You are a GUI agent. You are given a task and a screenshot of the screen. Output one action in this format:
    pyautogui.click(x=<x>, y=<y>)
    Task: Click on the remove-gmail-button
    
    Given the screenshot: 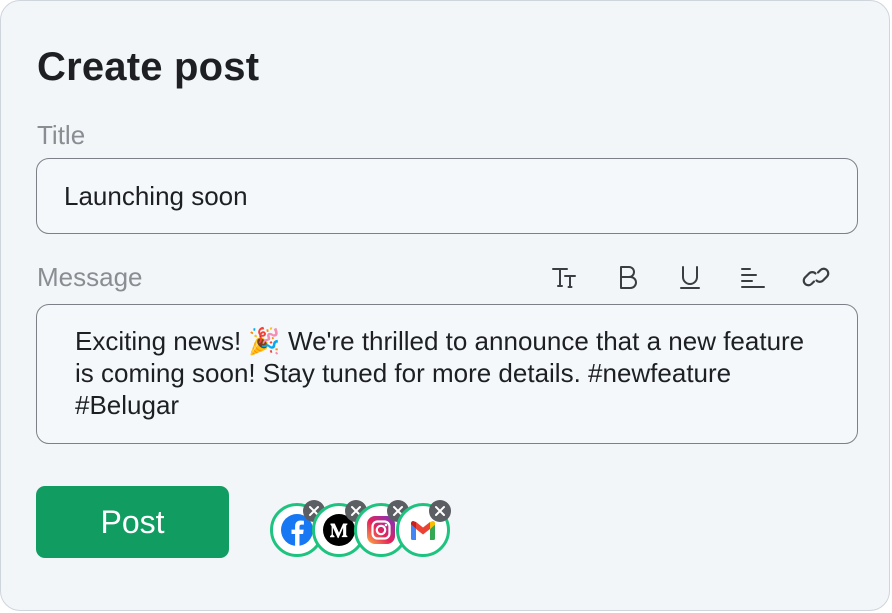 What is the action you would take?
    pyautogui.click(x=440, y=511)
    